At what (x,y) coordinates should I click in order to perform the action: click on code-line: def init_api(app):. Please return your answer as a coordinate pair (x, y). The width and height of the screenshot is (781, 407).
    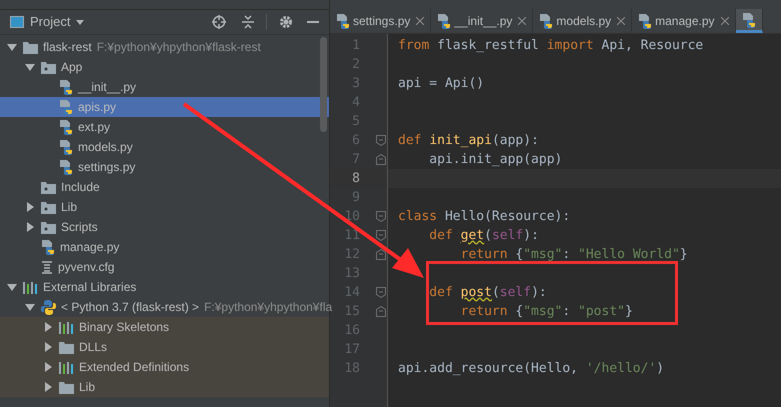
    Looking at the image, I should click on (468, 141).